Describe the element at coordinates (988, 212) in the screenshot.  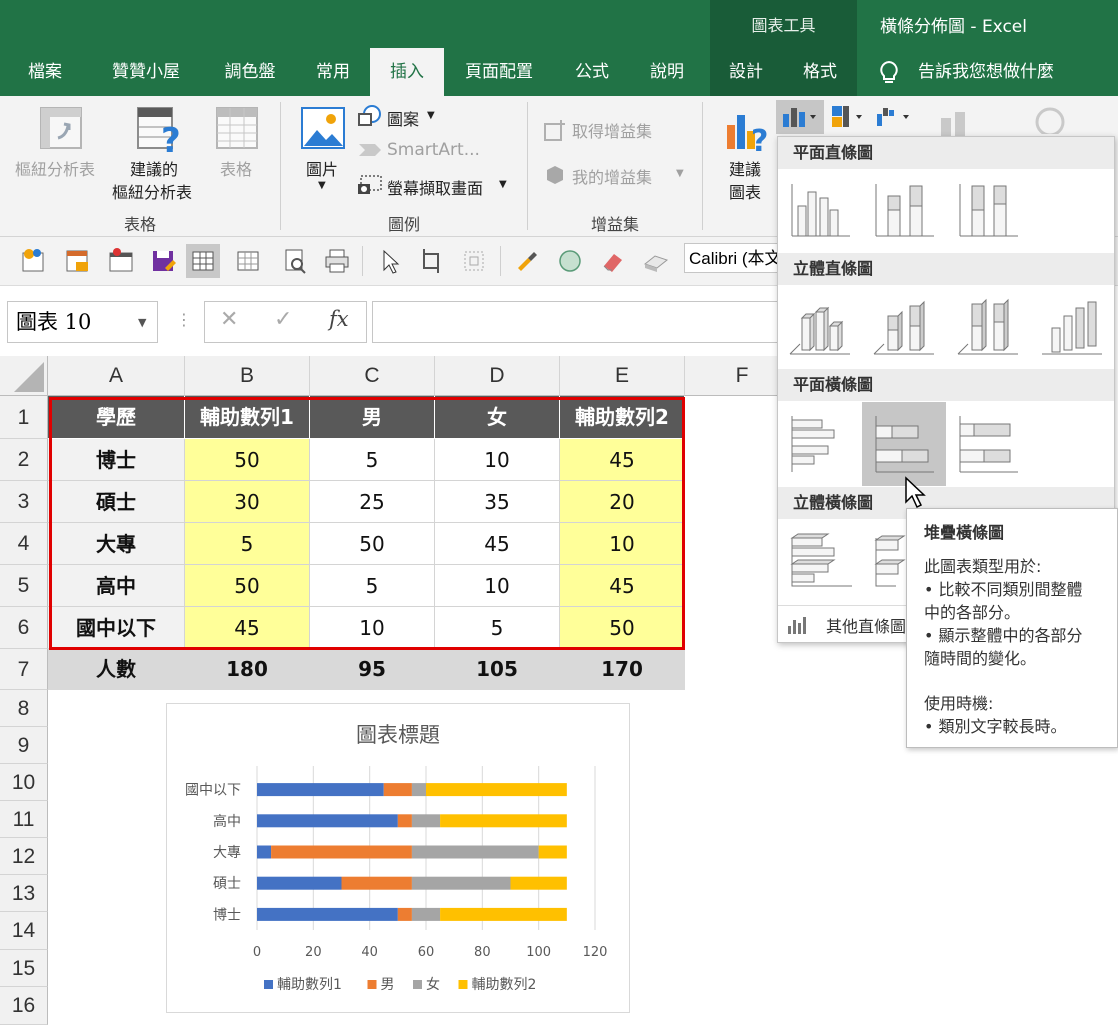
I see `100-stacked-column-icon` at that location.